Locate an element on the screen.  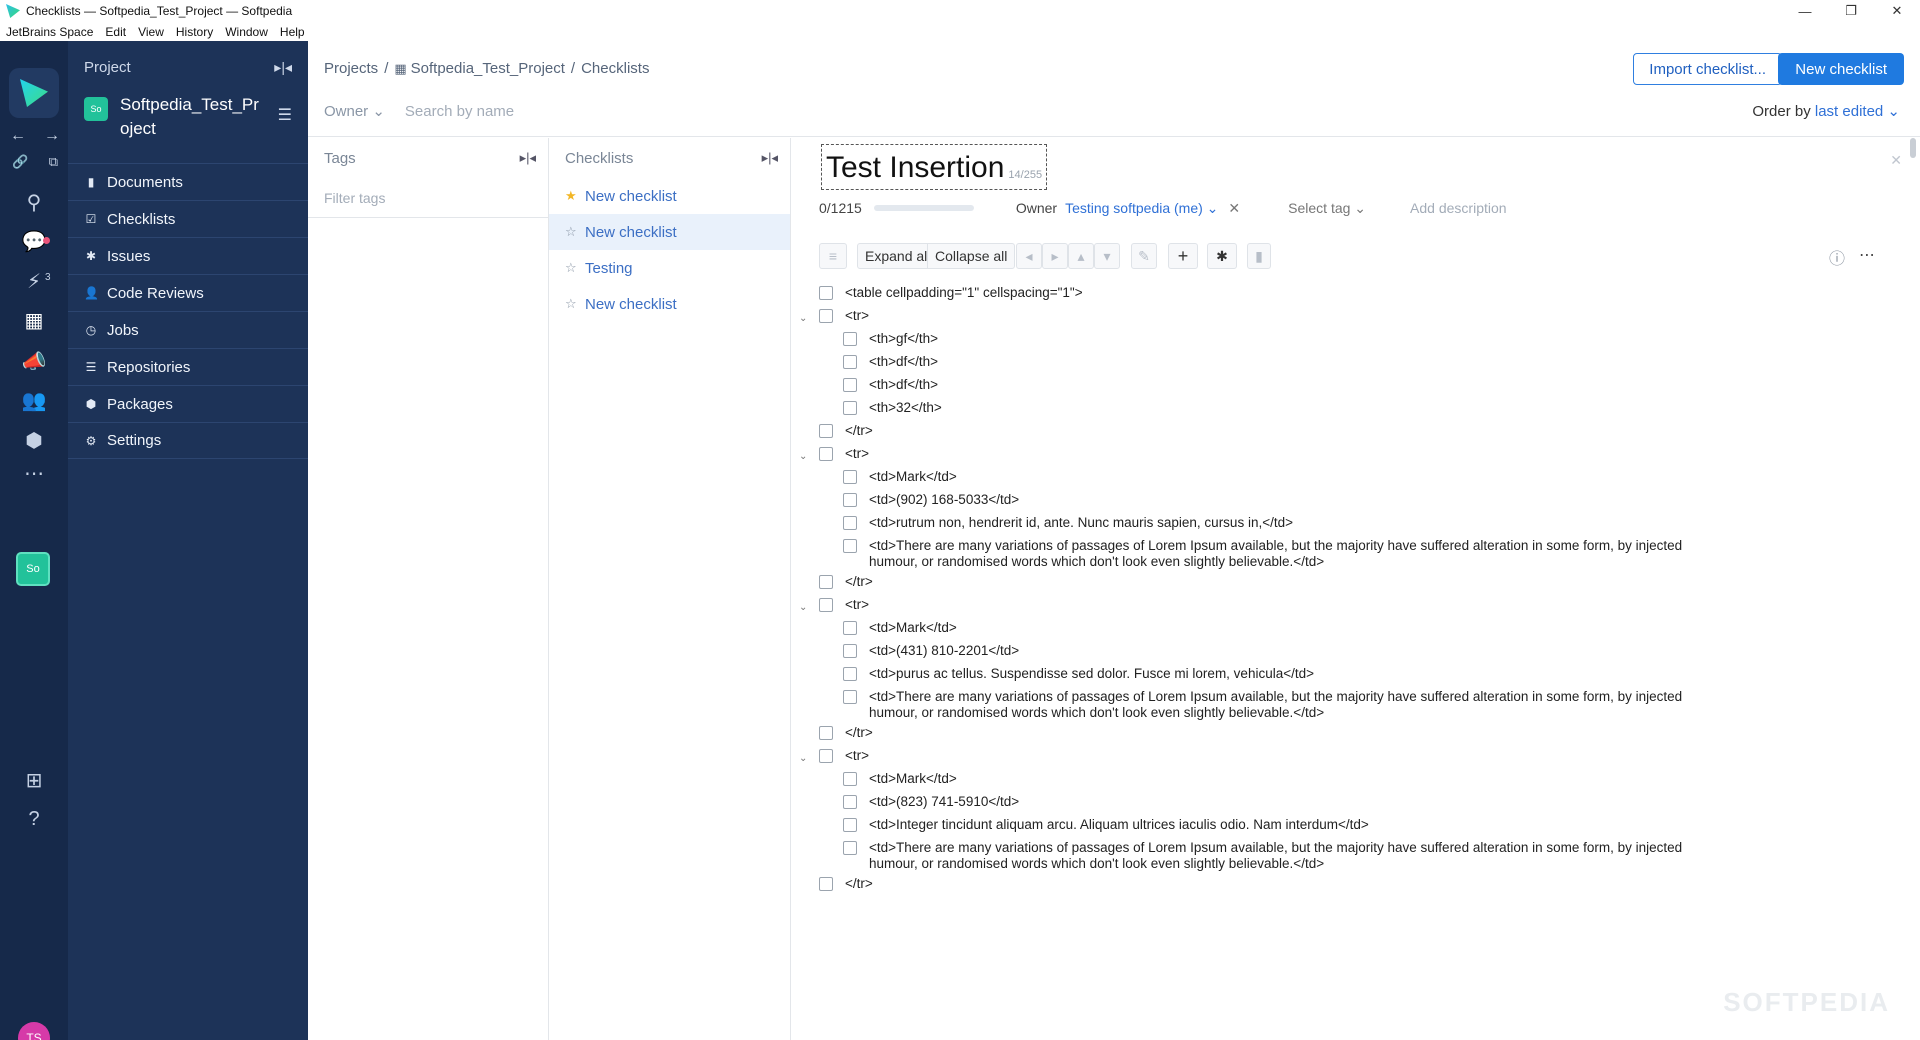
collapse-tags-icon: ▸|◂ is located at coordinates (528, 158).